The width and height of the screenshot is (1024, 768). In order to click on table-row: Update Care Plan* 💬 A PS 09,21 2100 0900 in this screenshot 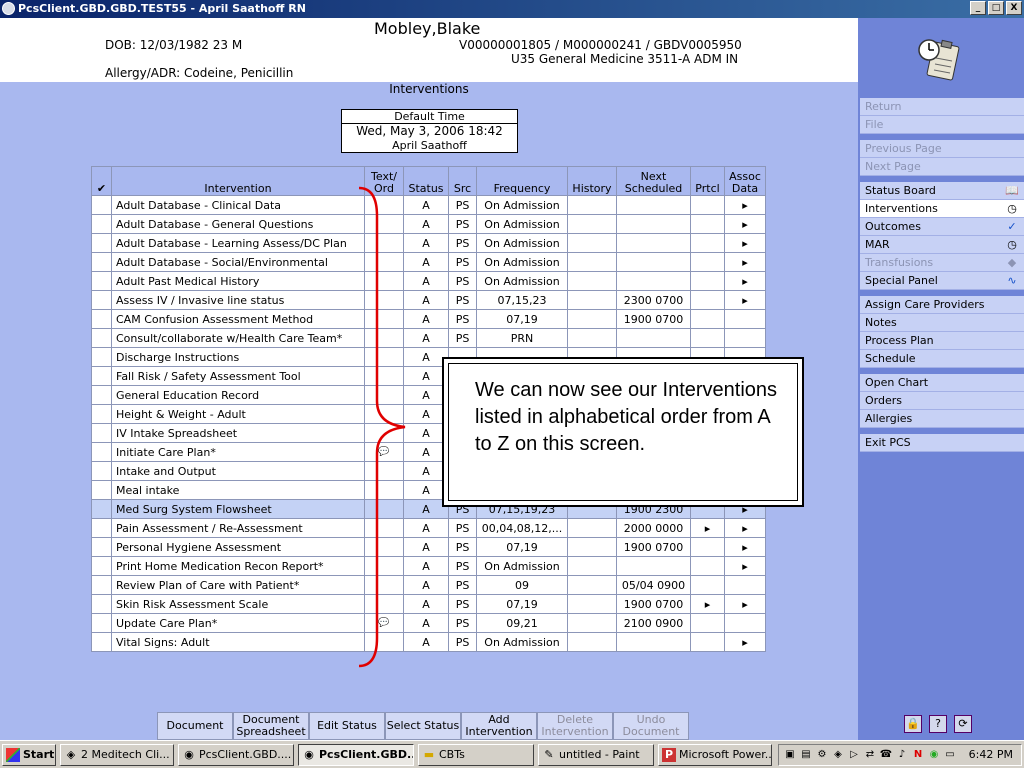, I will do `click(428, 623)`.